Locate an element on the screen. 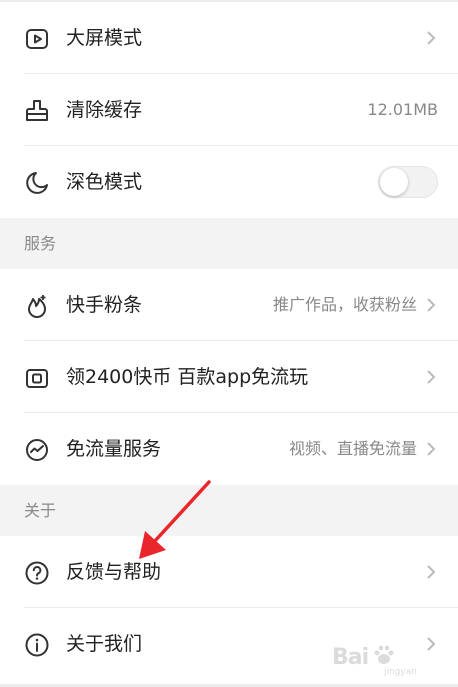 The height and width of the screenshot is (687, 458). watermark-sub: jingyan is located at coordinates (400, 672).